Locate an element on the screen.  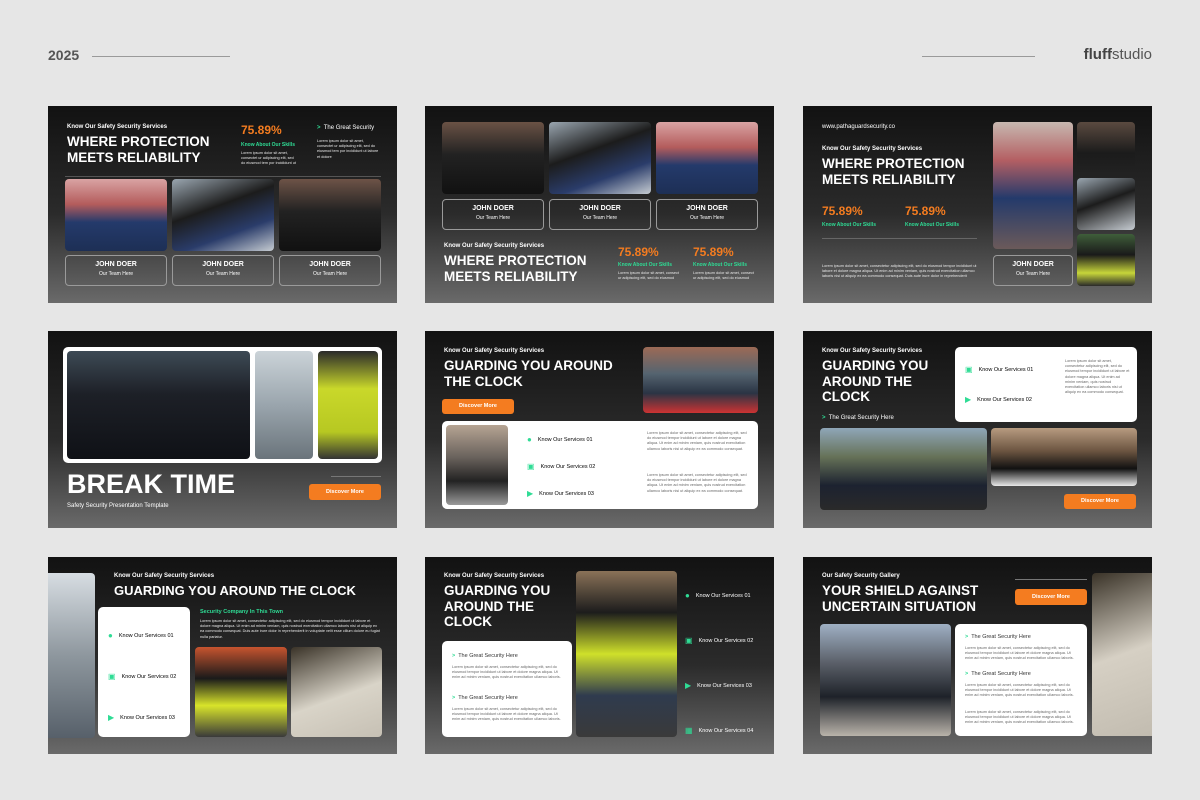
photo-police-car is located at coordinates (1064, 457).